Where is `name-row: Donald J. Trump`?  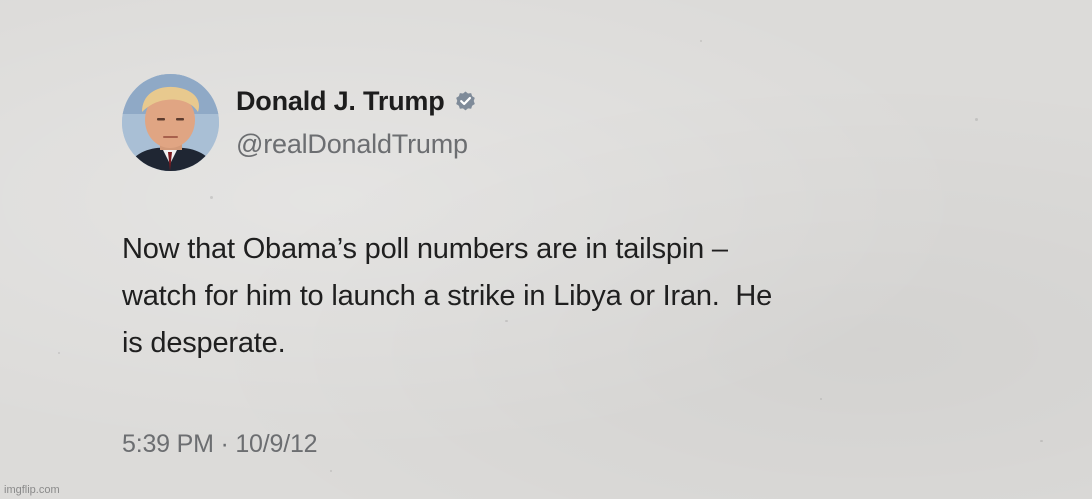
name-row: Donald J. Trump is located at coordinates (356, 101).